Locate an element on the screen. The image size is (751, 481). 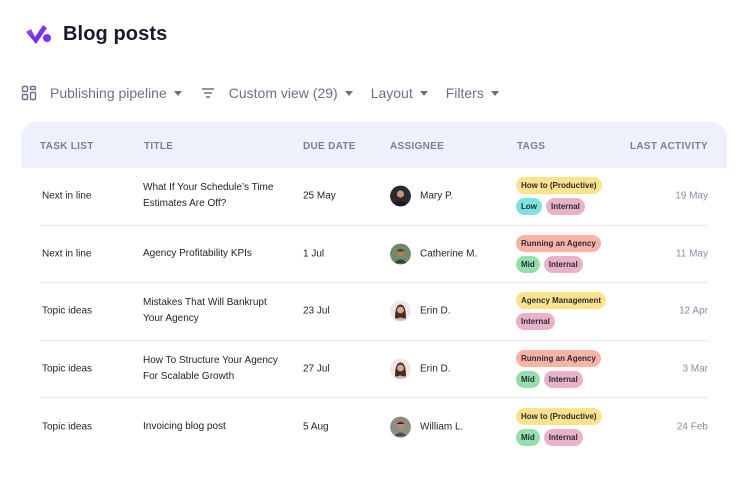
due-date-cell: 5 Aug is located at coordinates (316, 427).